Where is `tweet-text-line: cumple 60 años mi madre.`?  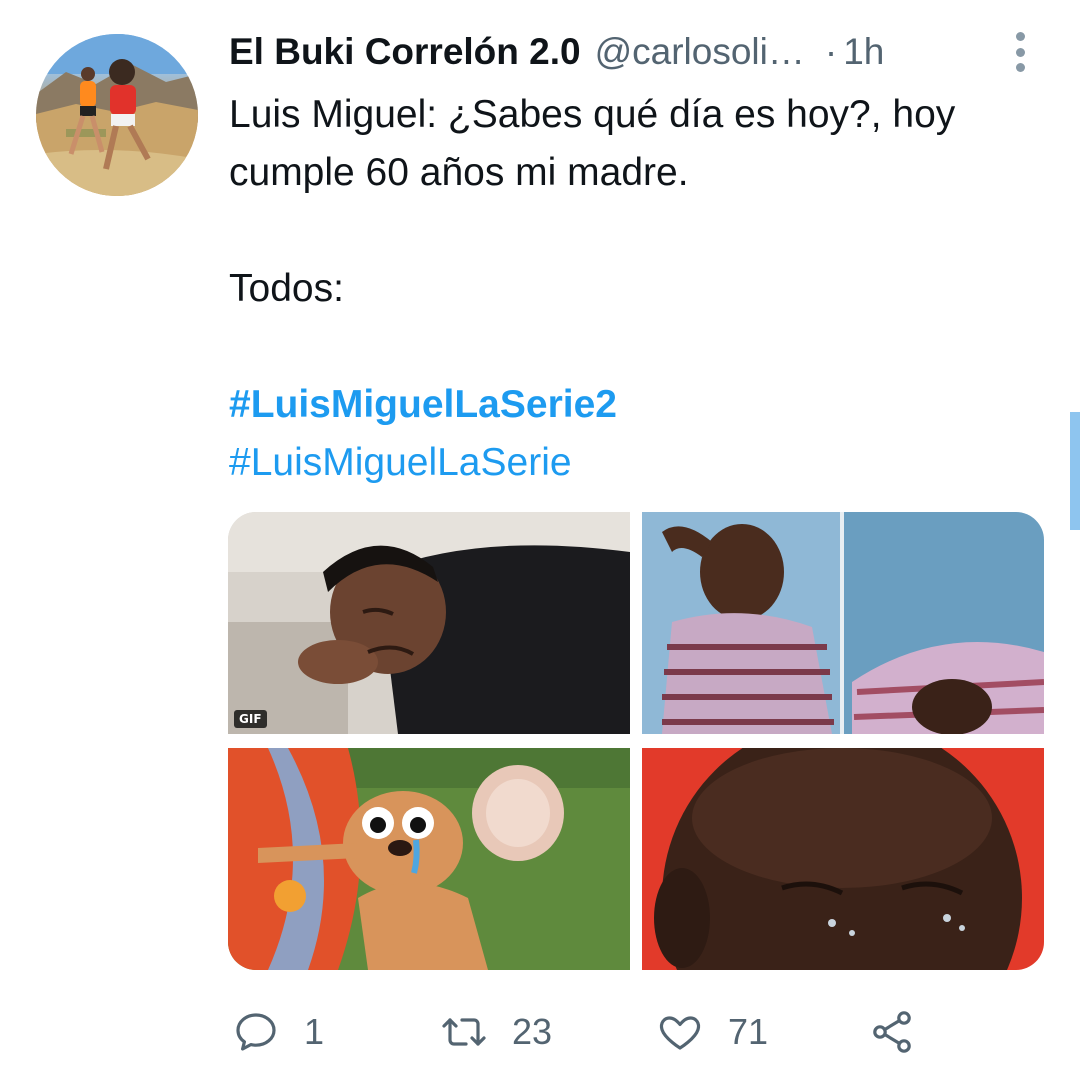
tweet-text-line: cumple 60 años mi madre. is located at coordinates (459, 172).